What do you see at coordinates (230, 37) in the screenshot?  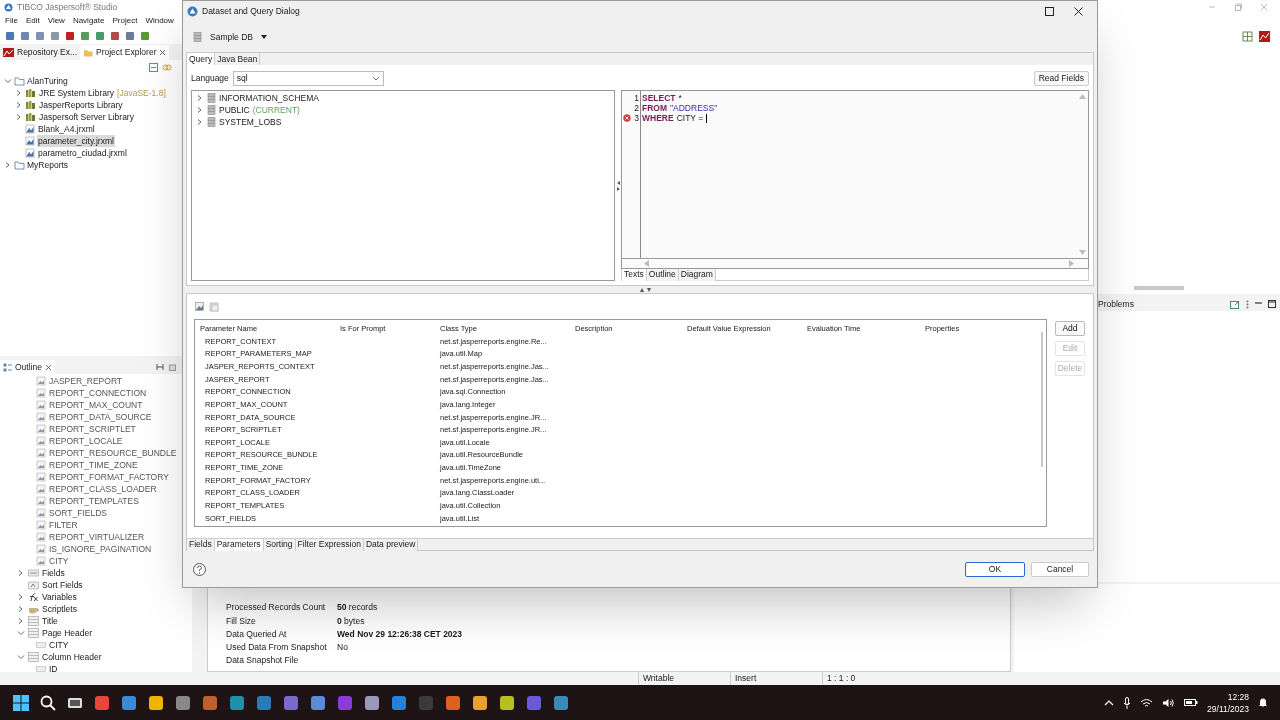 I see `data-adapter-dropdown: Sample DB` at bounding box center [230, 37].